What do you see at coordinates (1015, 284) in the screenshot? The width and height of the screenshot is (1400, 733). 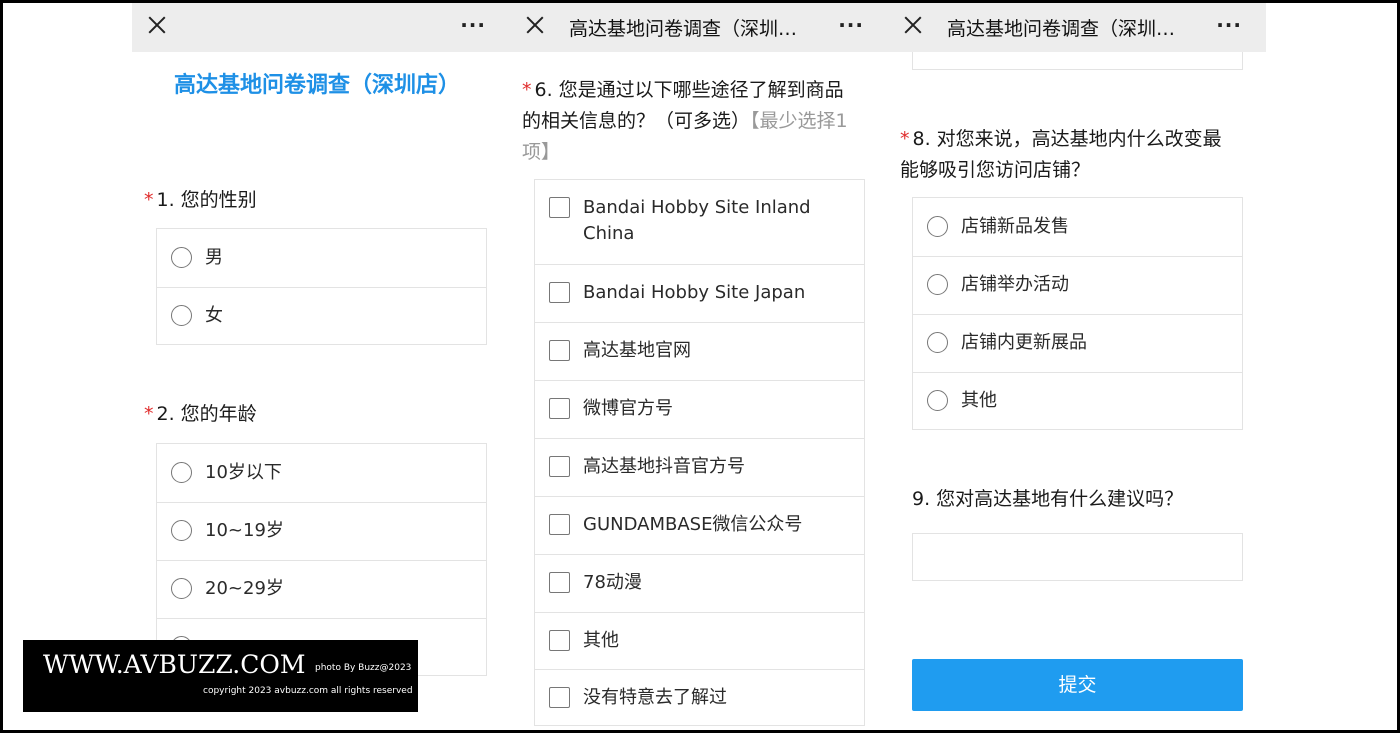 I see `option-label: 店铺举办活动` at bounding box center [1015, 284].